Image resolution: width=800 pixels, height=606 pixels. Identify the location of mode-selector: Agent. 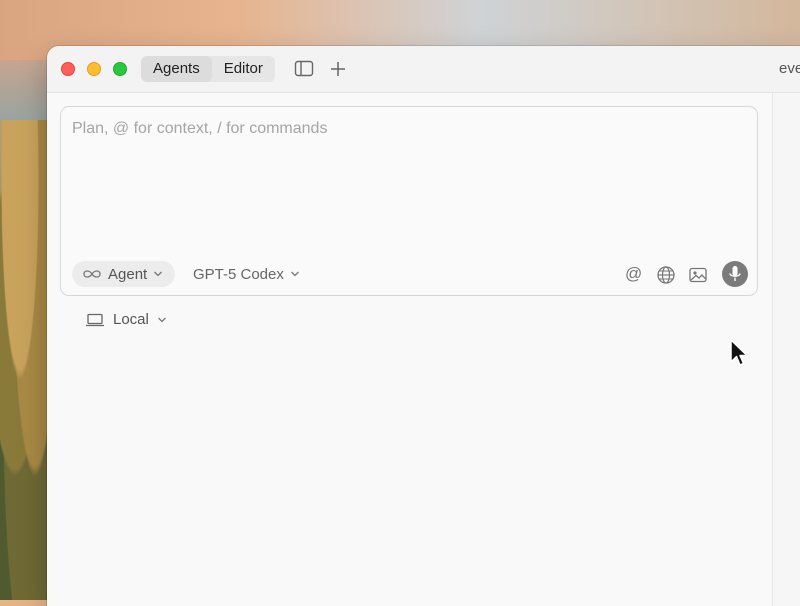
(124, 274).